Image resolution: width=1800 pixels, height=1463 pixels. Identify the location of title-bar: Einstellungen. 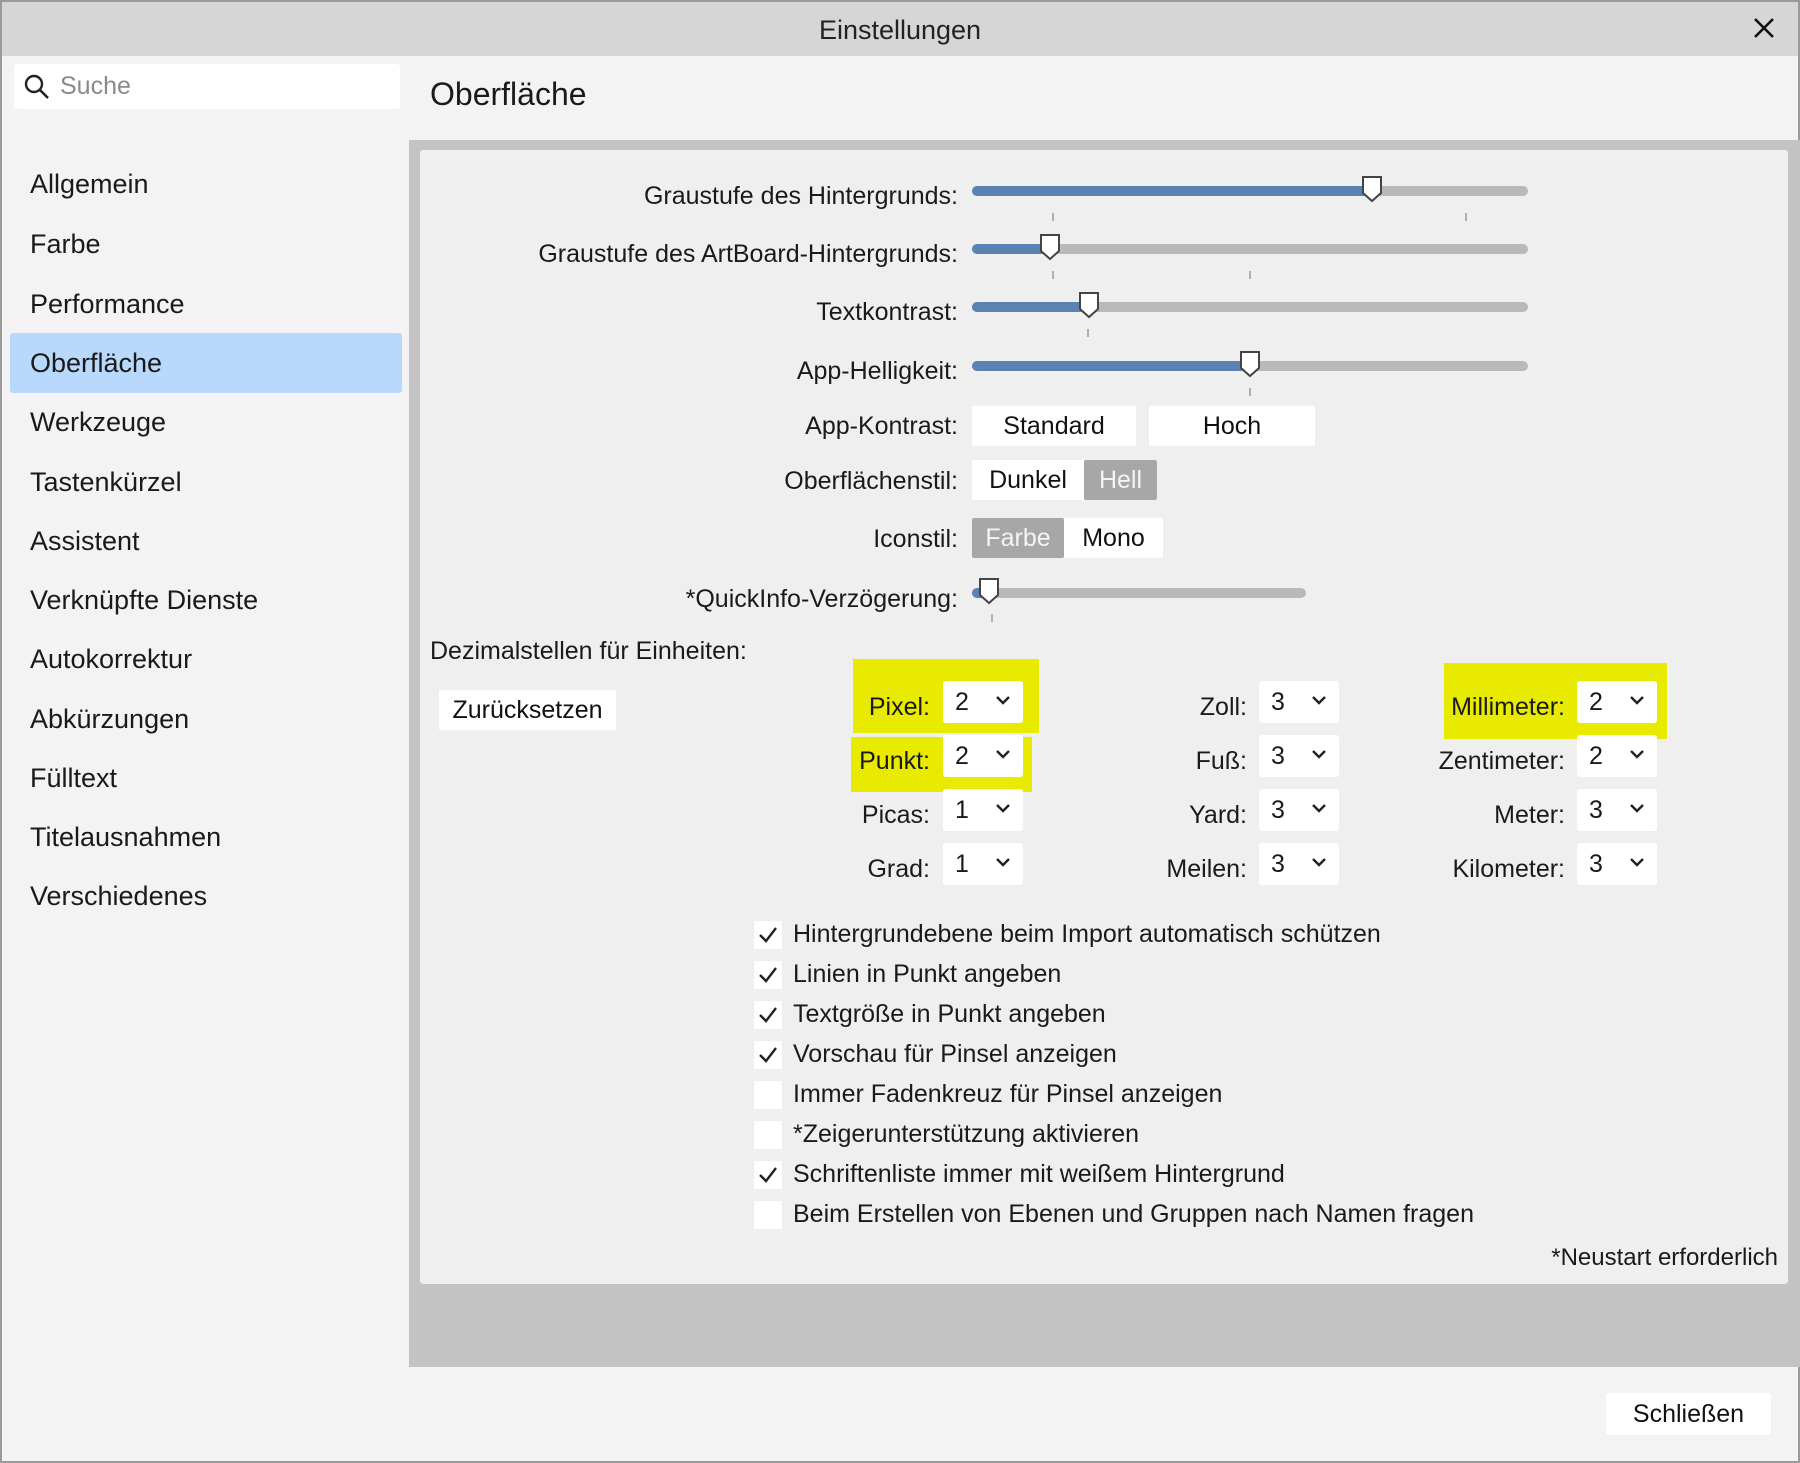
(900, 29).